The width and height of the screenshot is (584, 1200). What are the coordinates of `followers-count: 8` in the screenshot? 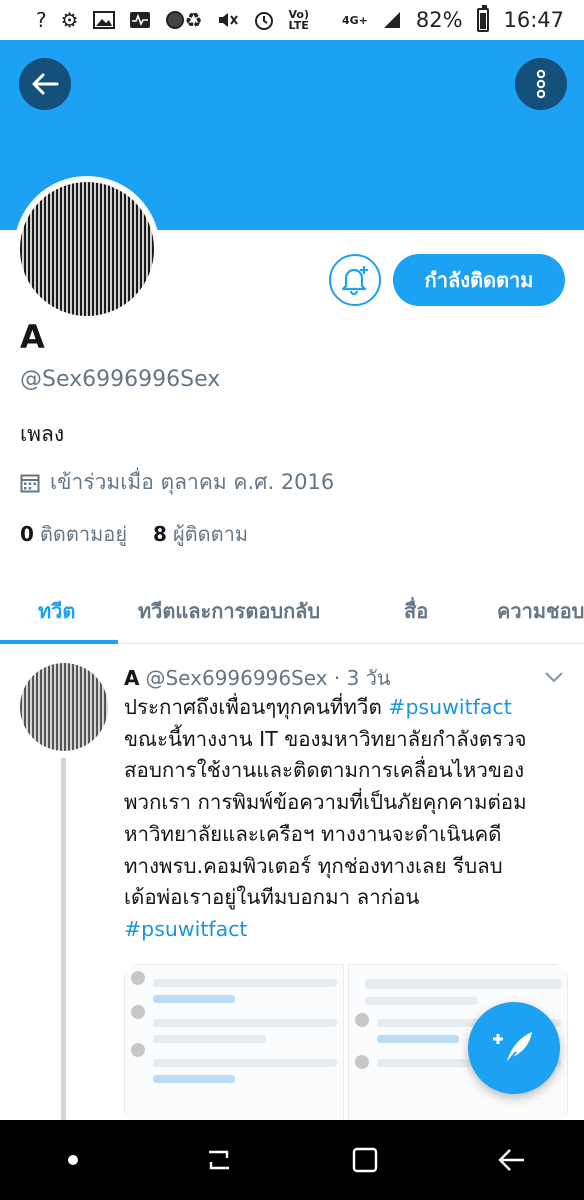 It's located at (160, 534).